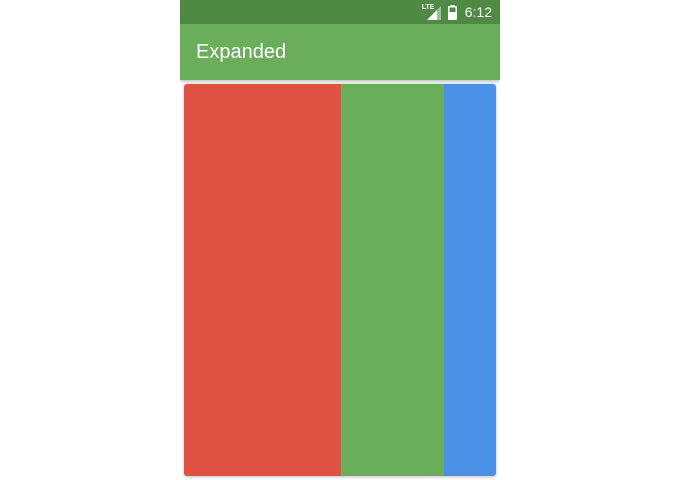 The image size is (680, 480). What do you see at coordinates (241, 52) in the screenshot?
I see `app-title: Expanded` at bounding box center [241, 52].